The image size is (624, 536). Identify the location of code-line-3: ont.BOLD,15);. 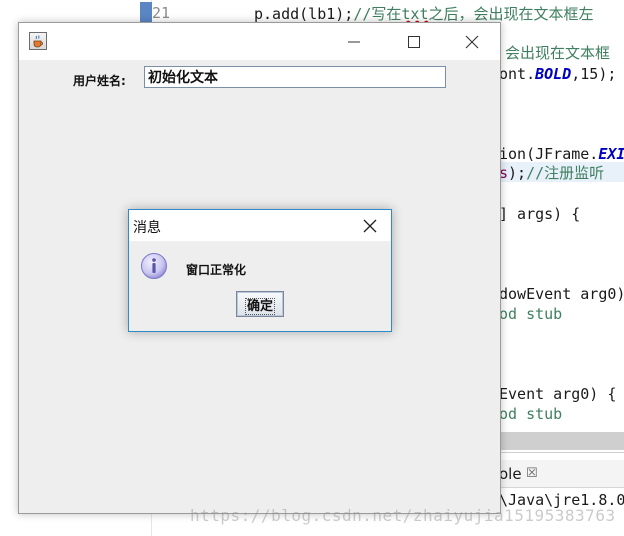
(558, 74).